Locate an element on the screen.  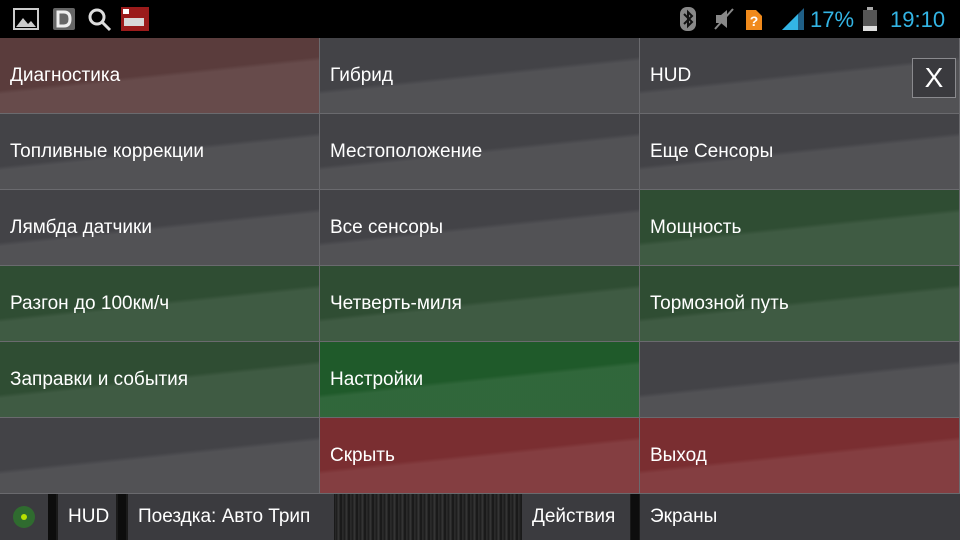
screens-button: Экраны is located at coordinates (800, 517).